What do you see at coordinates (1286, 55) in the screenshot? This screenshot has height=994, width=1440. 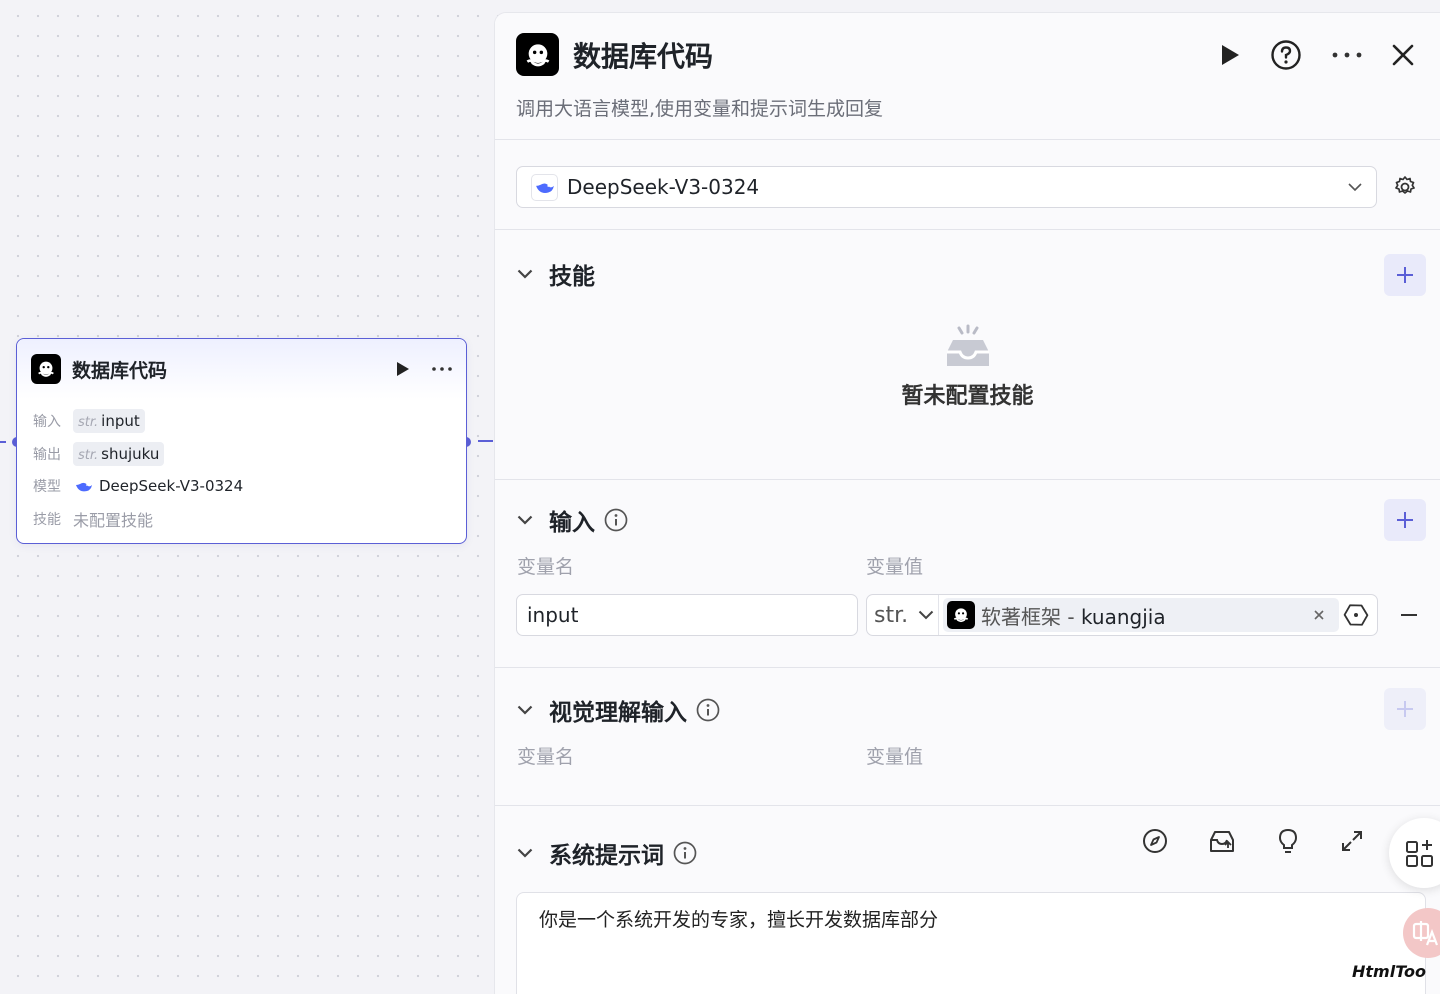 I see `help-icon` at bounding box center [1286, 55].